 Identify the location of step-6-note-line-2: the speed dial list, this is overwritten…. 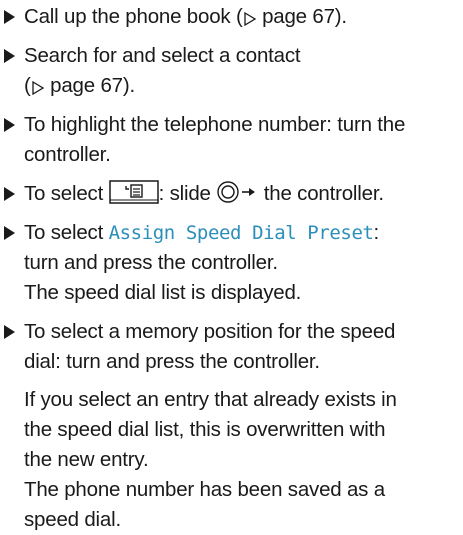
(205, 429).